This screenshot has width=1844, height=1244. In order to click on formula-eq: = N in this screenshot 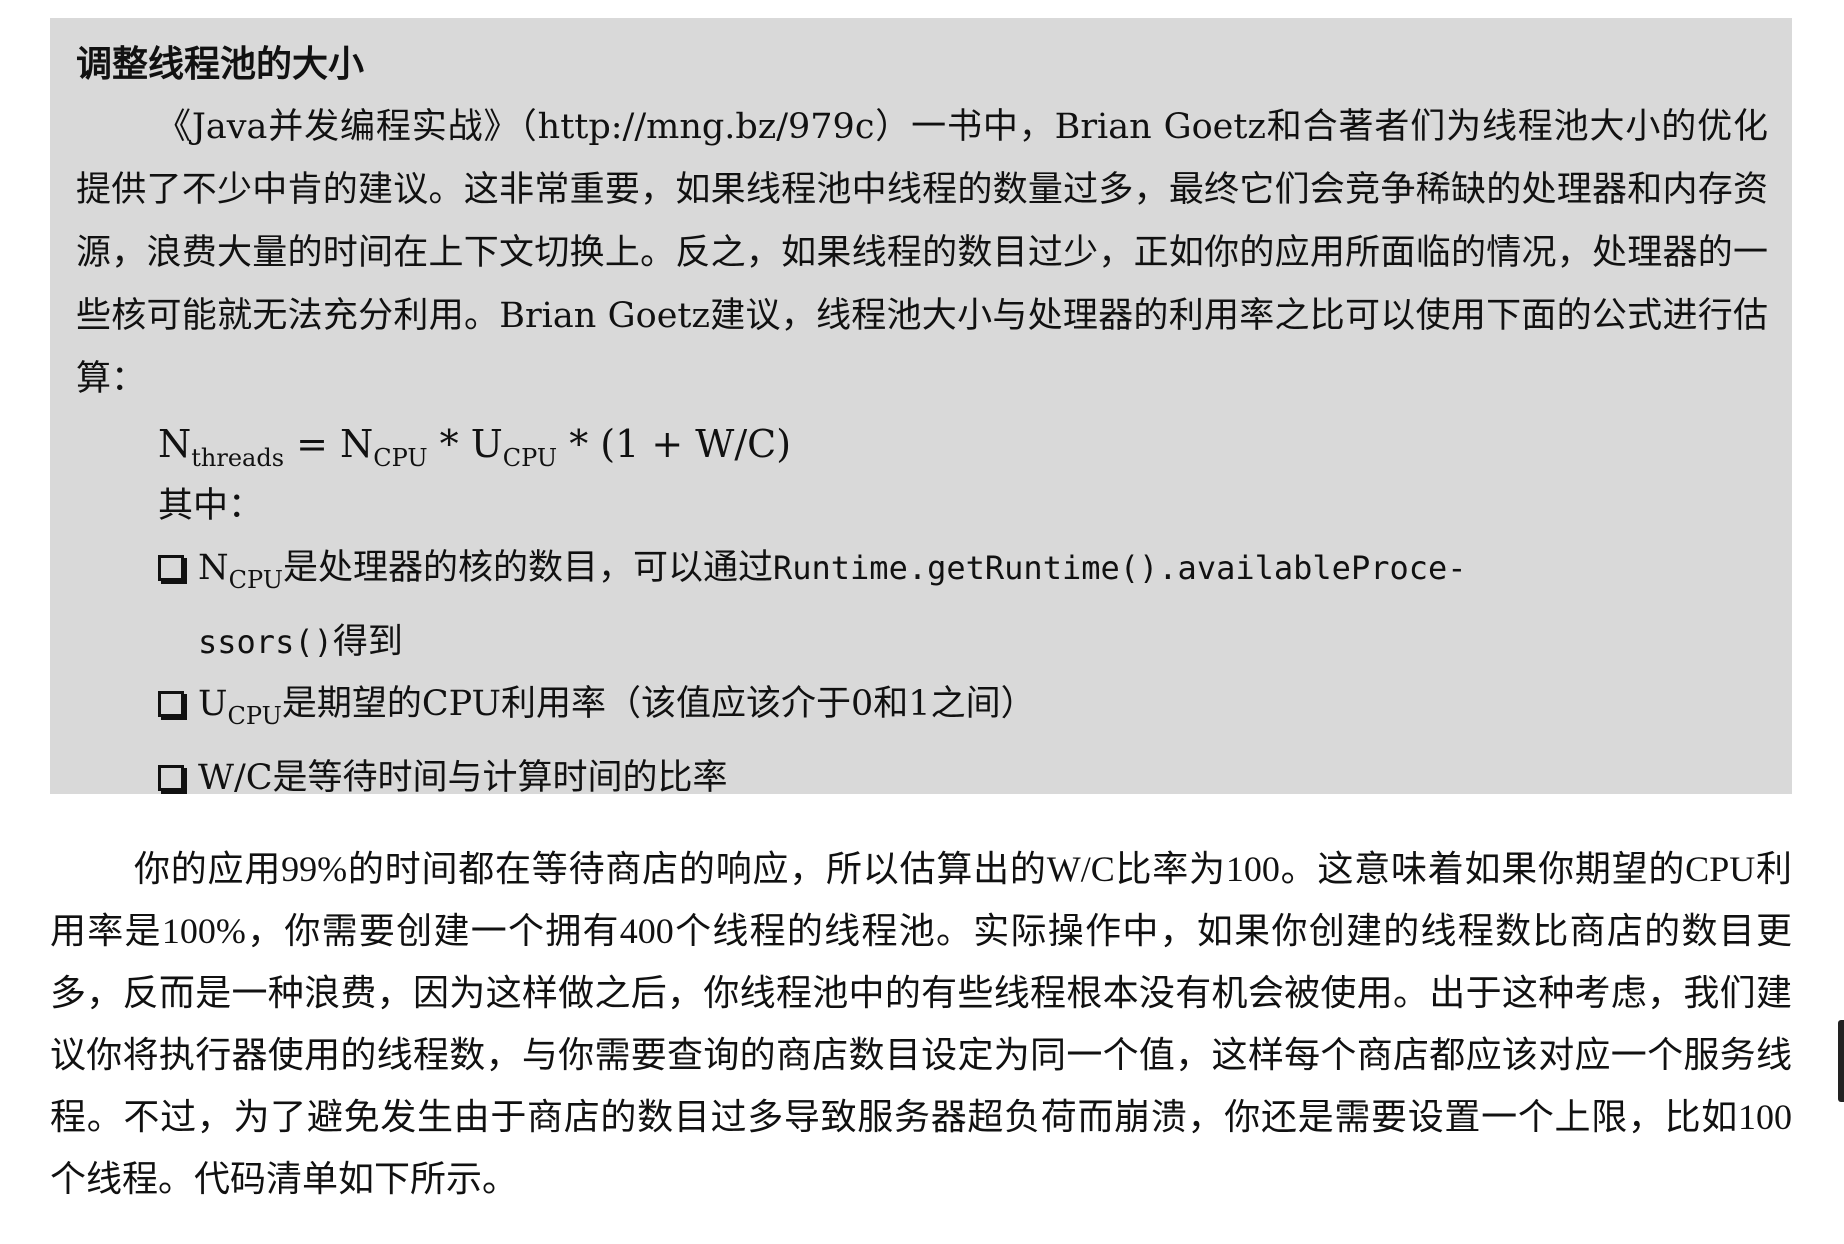, I will do `click(329, 444)`.